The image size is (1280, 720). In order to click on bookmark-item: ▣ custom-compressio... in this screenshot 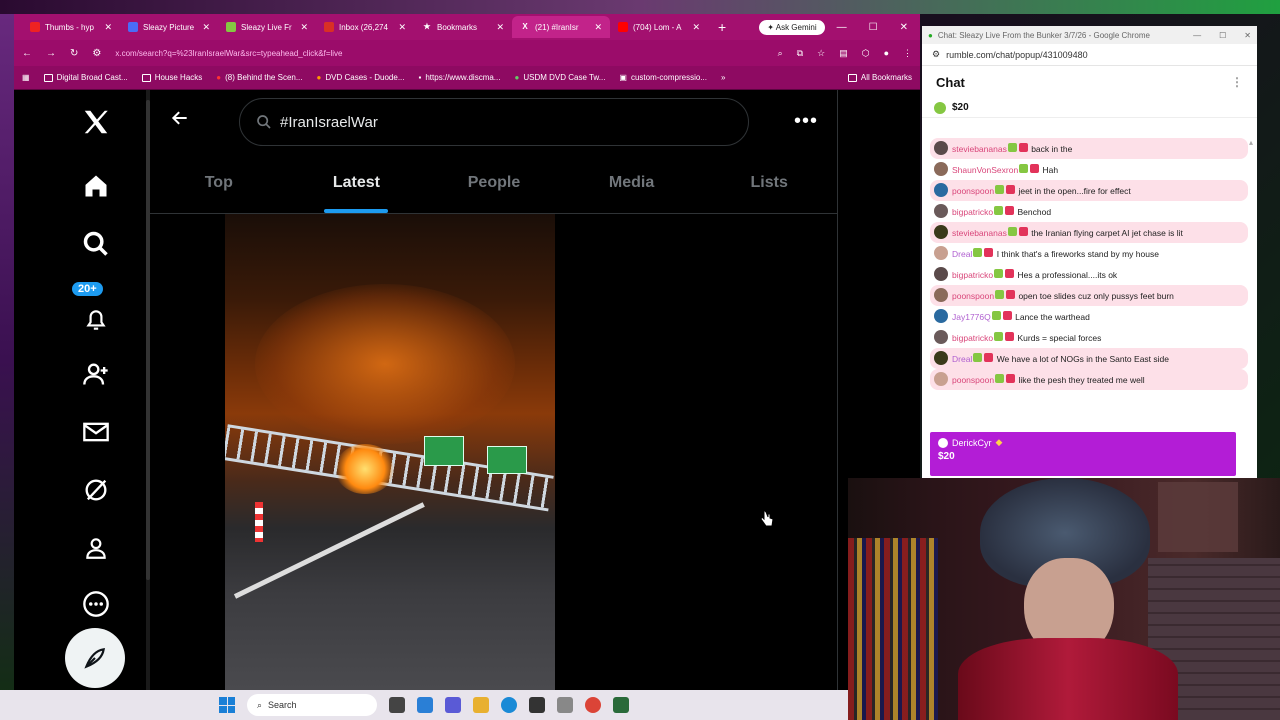, I will do `click(663, 77)`.